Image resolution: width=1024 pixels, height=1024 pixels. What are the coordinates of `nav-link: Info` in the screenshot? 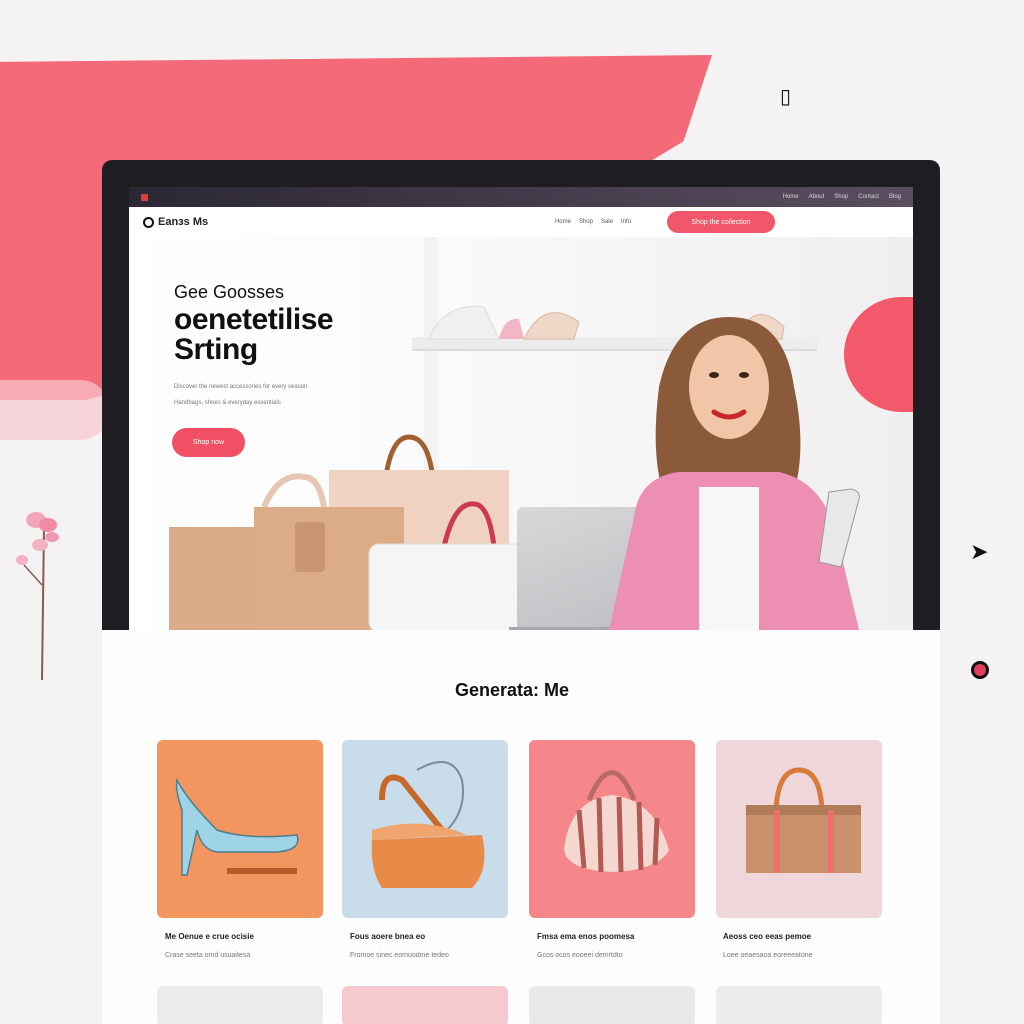 It's located at (626, 222).